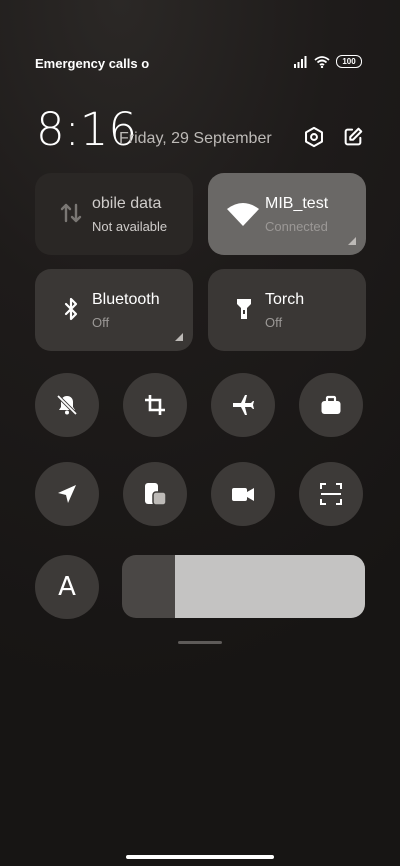  I want to click on bluetooth-icon, so click(71, 309).